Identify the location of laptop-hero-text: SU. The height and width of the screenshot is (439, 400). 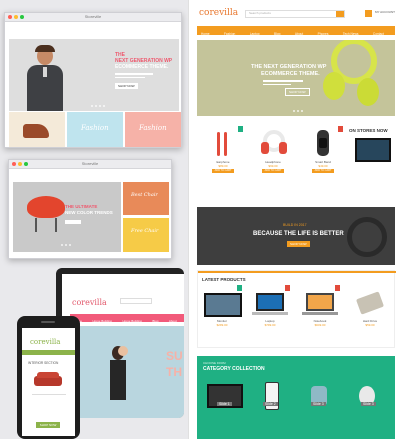
(174, 356).